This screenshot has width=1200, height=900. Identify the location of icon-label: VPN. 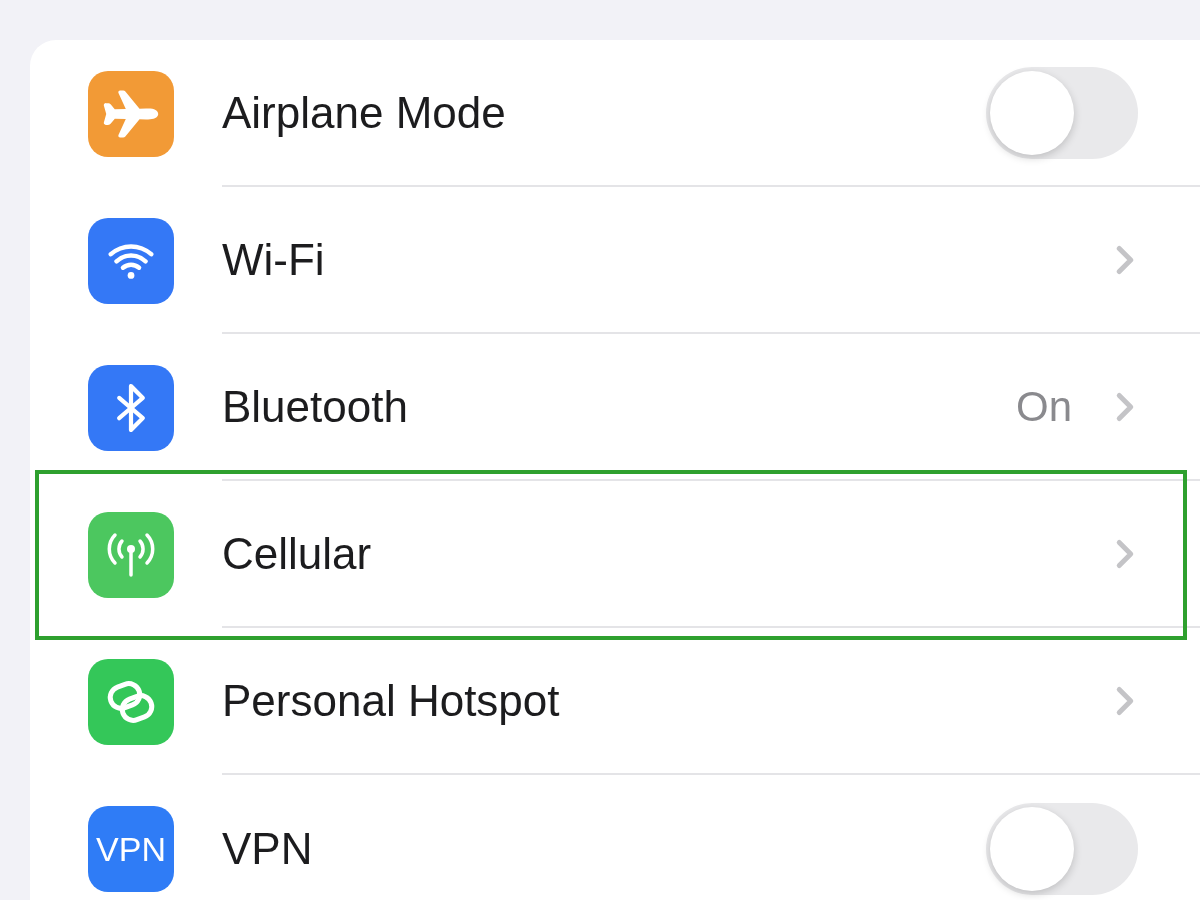
(131, 848).